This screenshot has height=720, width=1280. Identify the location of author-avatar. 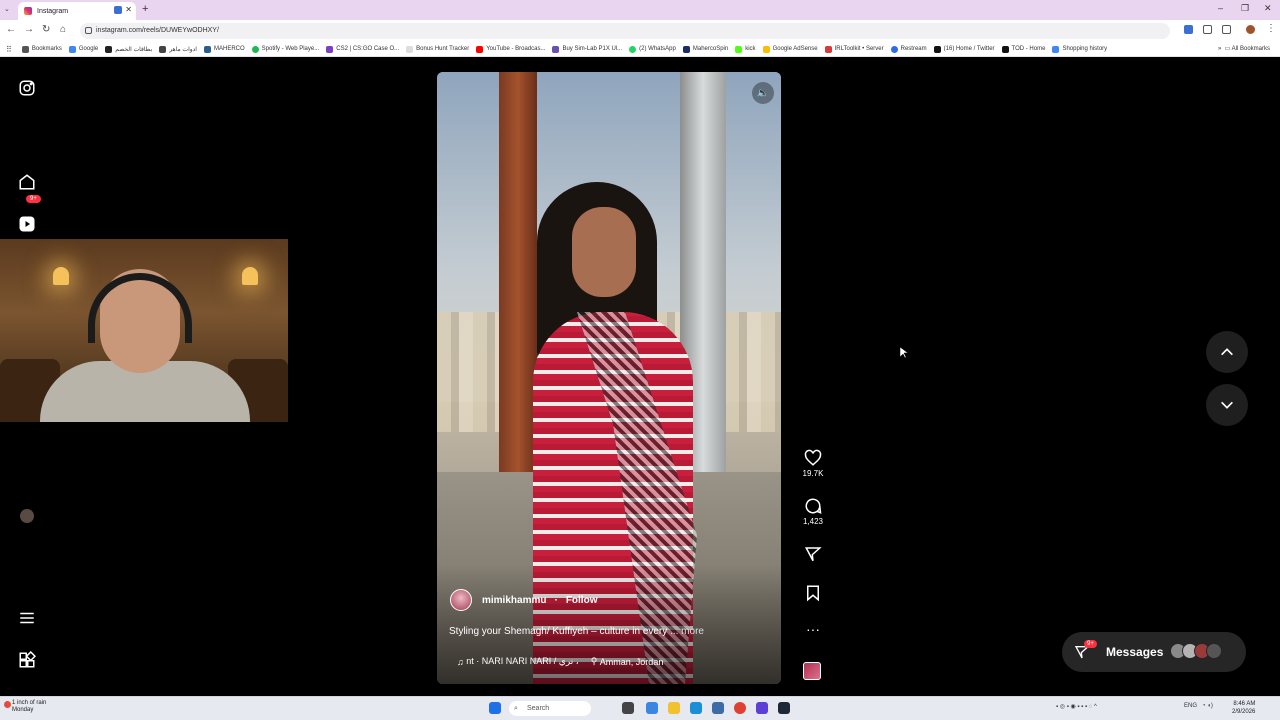
(461, 600).